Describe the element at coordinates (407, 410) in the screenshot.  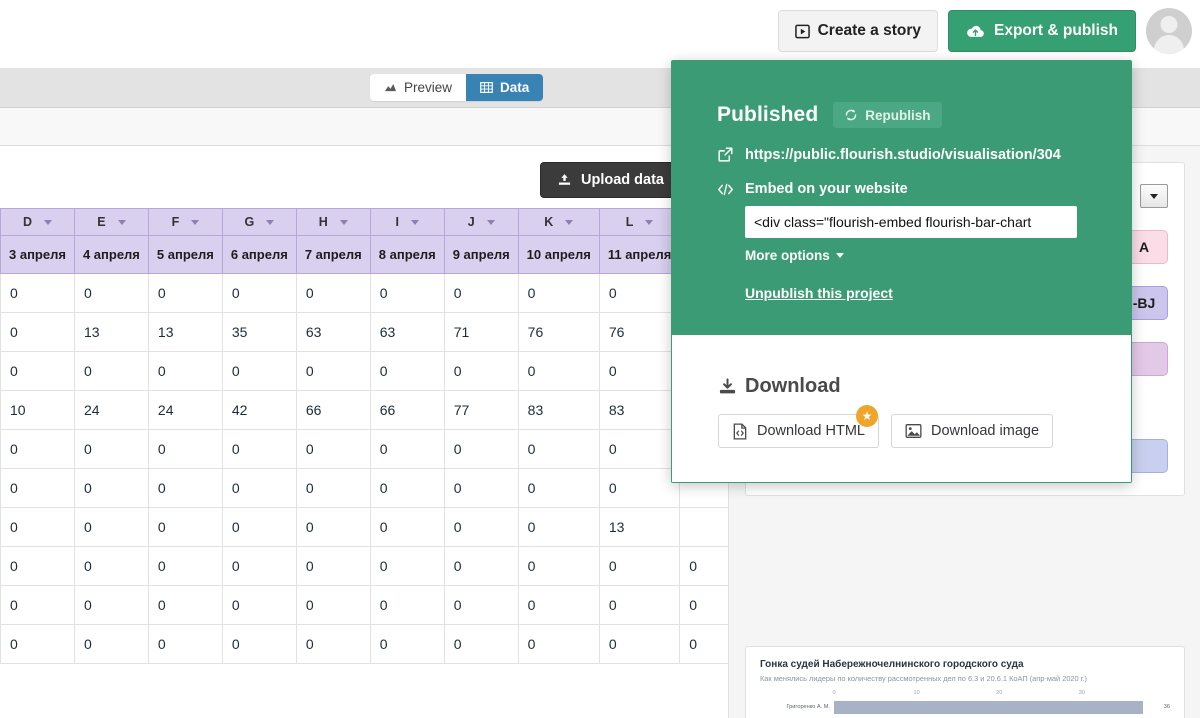
I see `table-cell: 66` at that location.